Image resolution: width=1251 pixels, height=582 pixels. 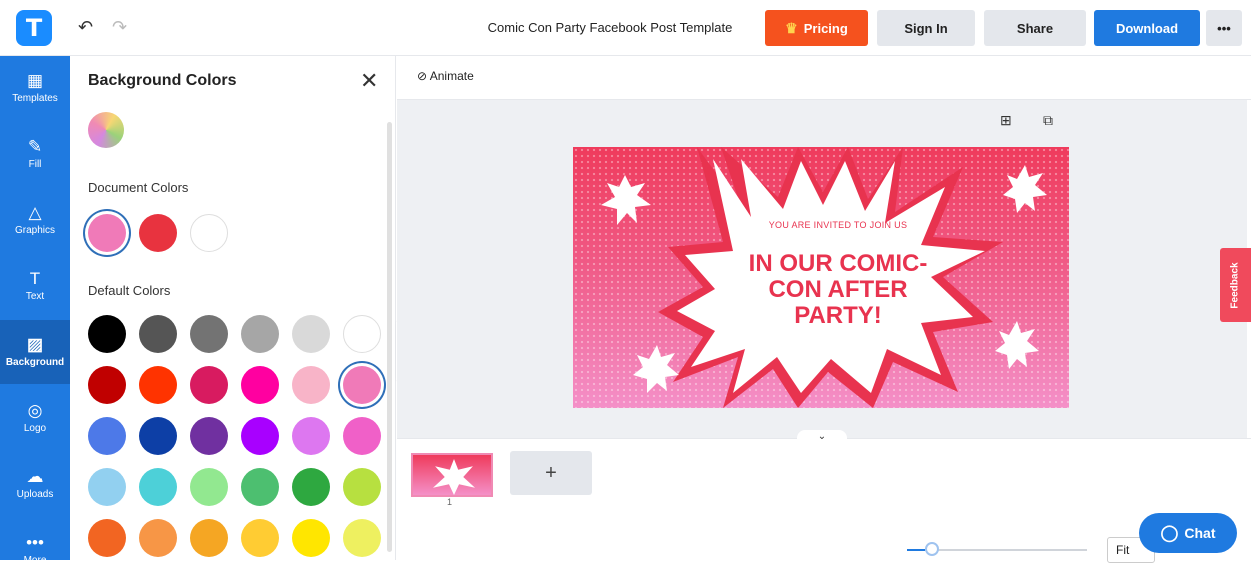 What do you see at coordinates (822, 437) in the screenshot?
I see `chevron-down-icon: ⌄` at bounding box center [822, 437].